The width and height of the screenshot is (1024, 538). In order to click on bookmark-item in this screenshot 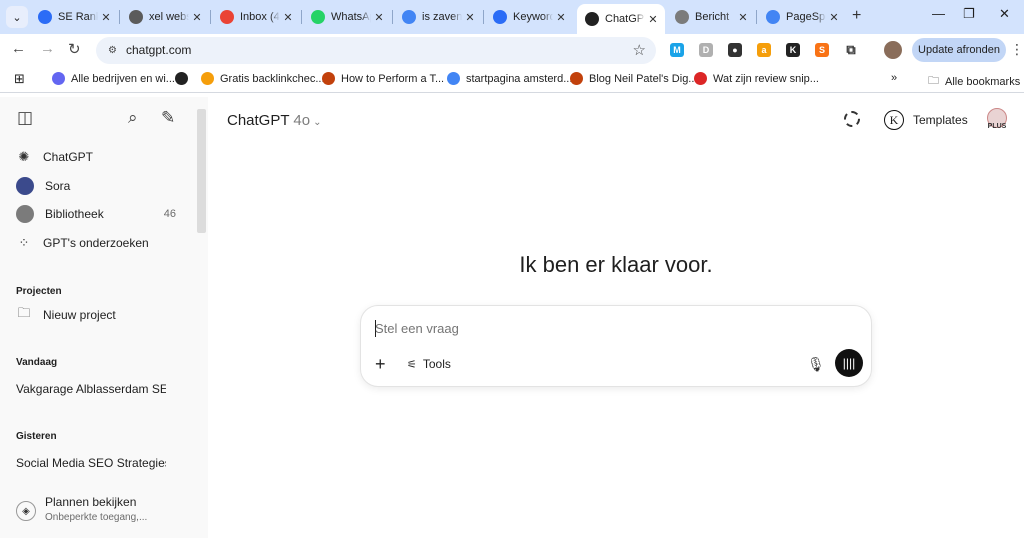, I will do `click(184, 78)`.